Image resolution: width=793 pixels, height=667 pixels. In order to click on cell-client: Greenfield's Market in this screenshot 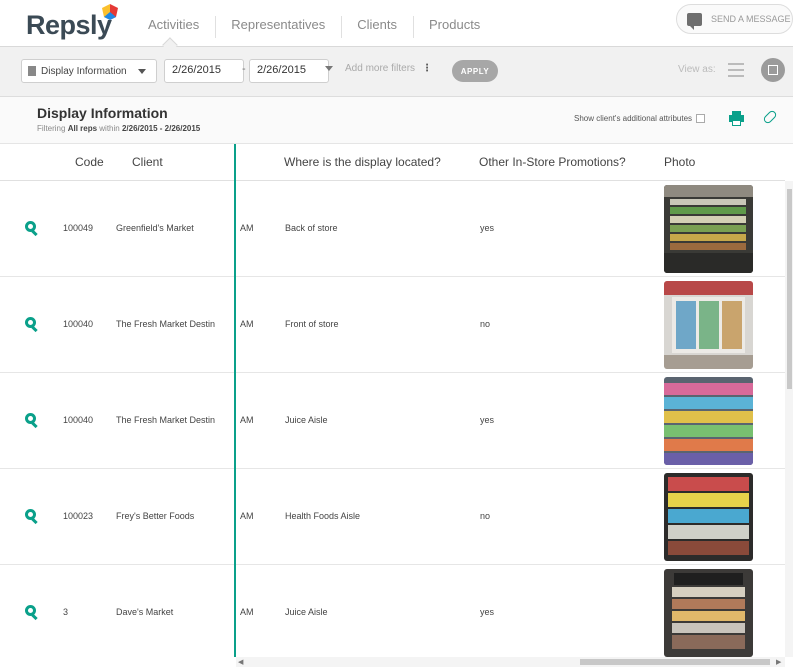, I will do `click(155, 228)`.